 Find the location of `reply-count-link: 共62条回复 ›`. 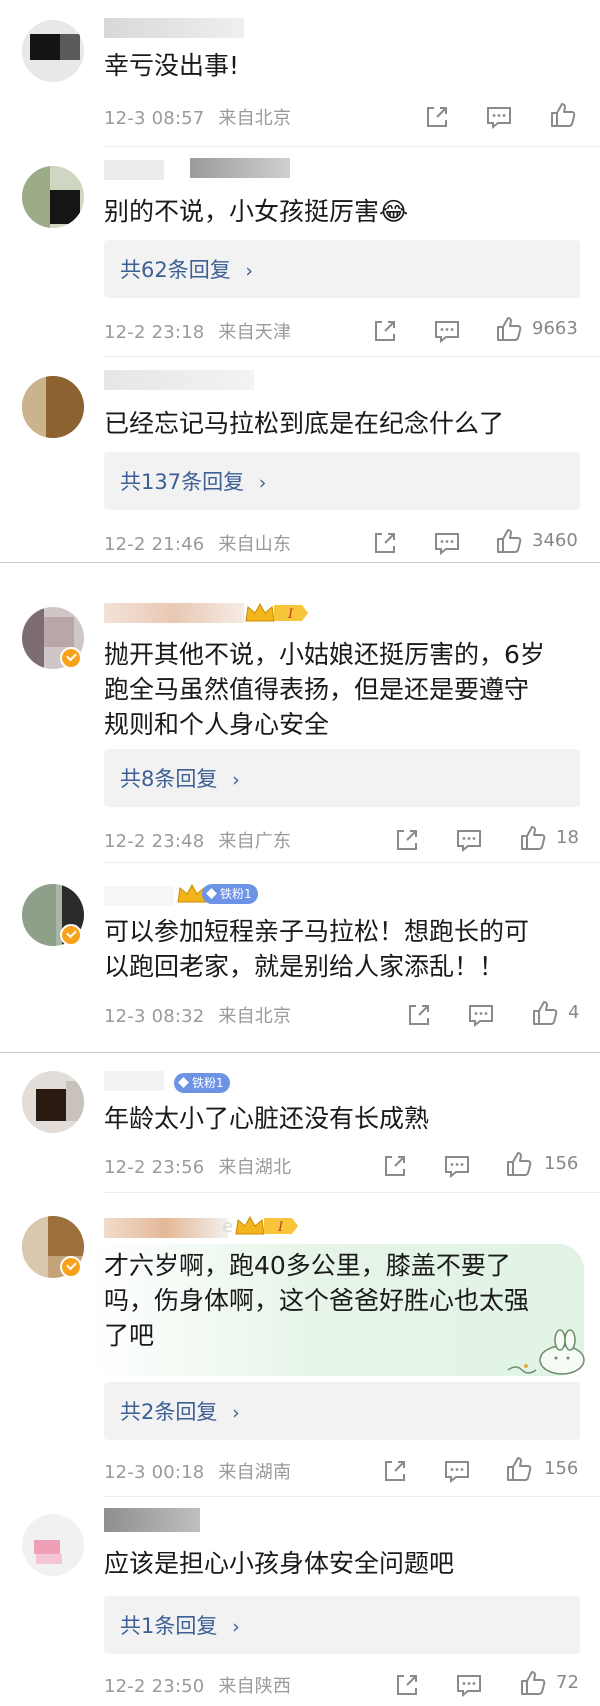

reply-count-link: 共62条回复 › is located at coordinates (342, 269).